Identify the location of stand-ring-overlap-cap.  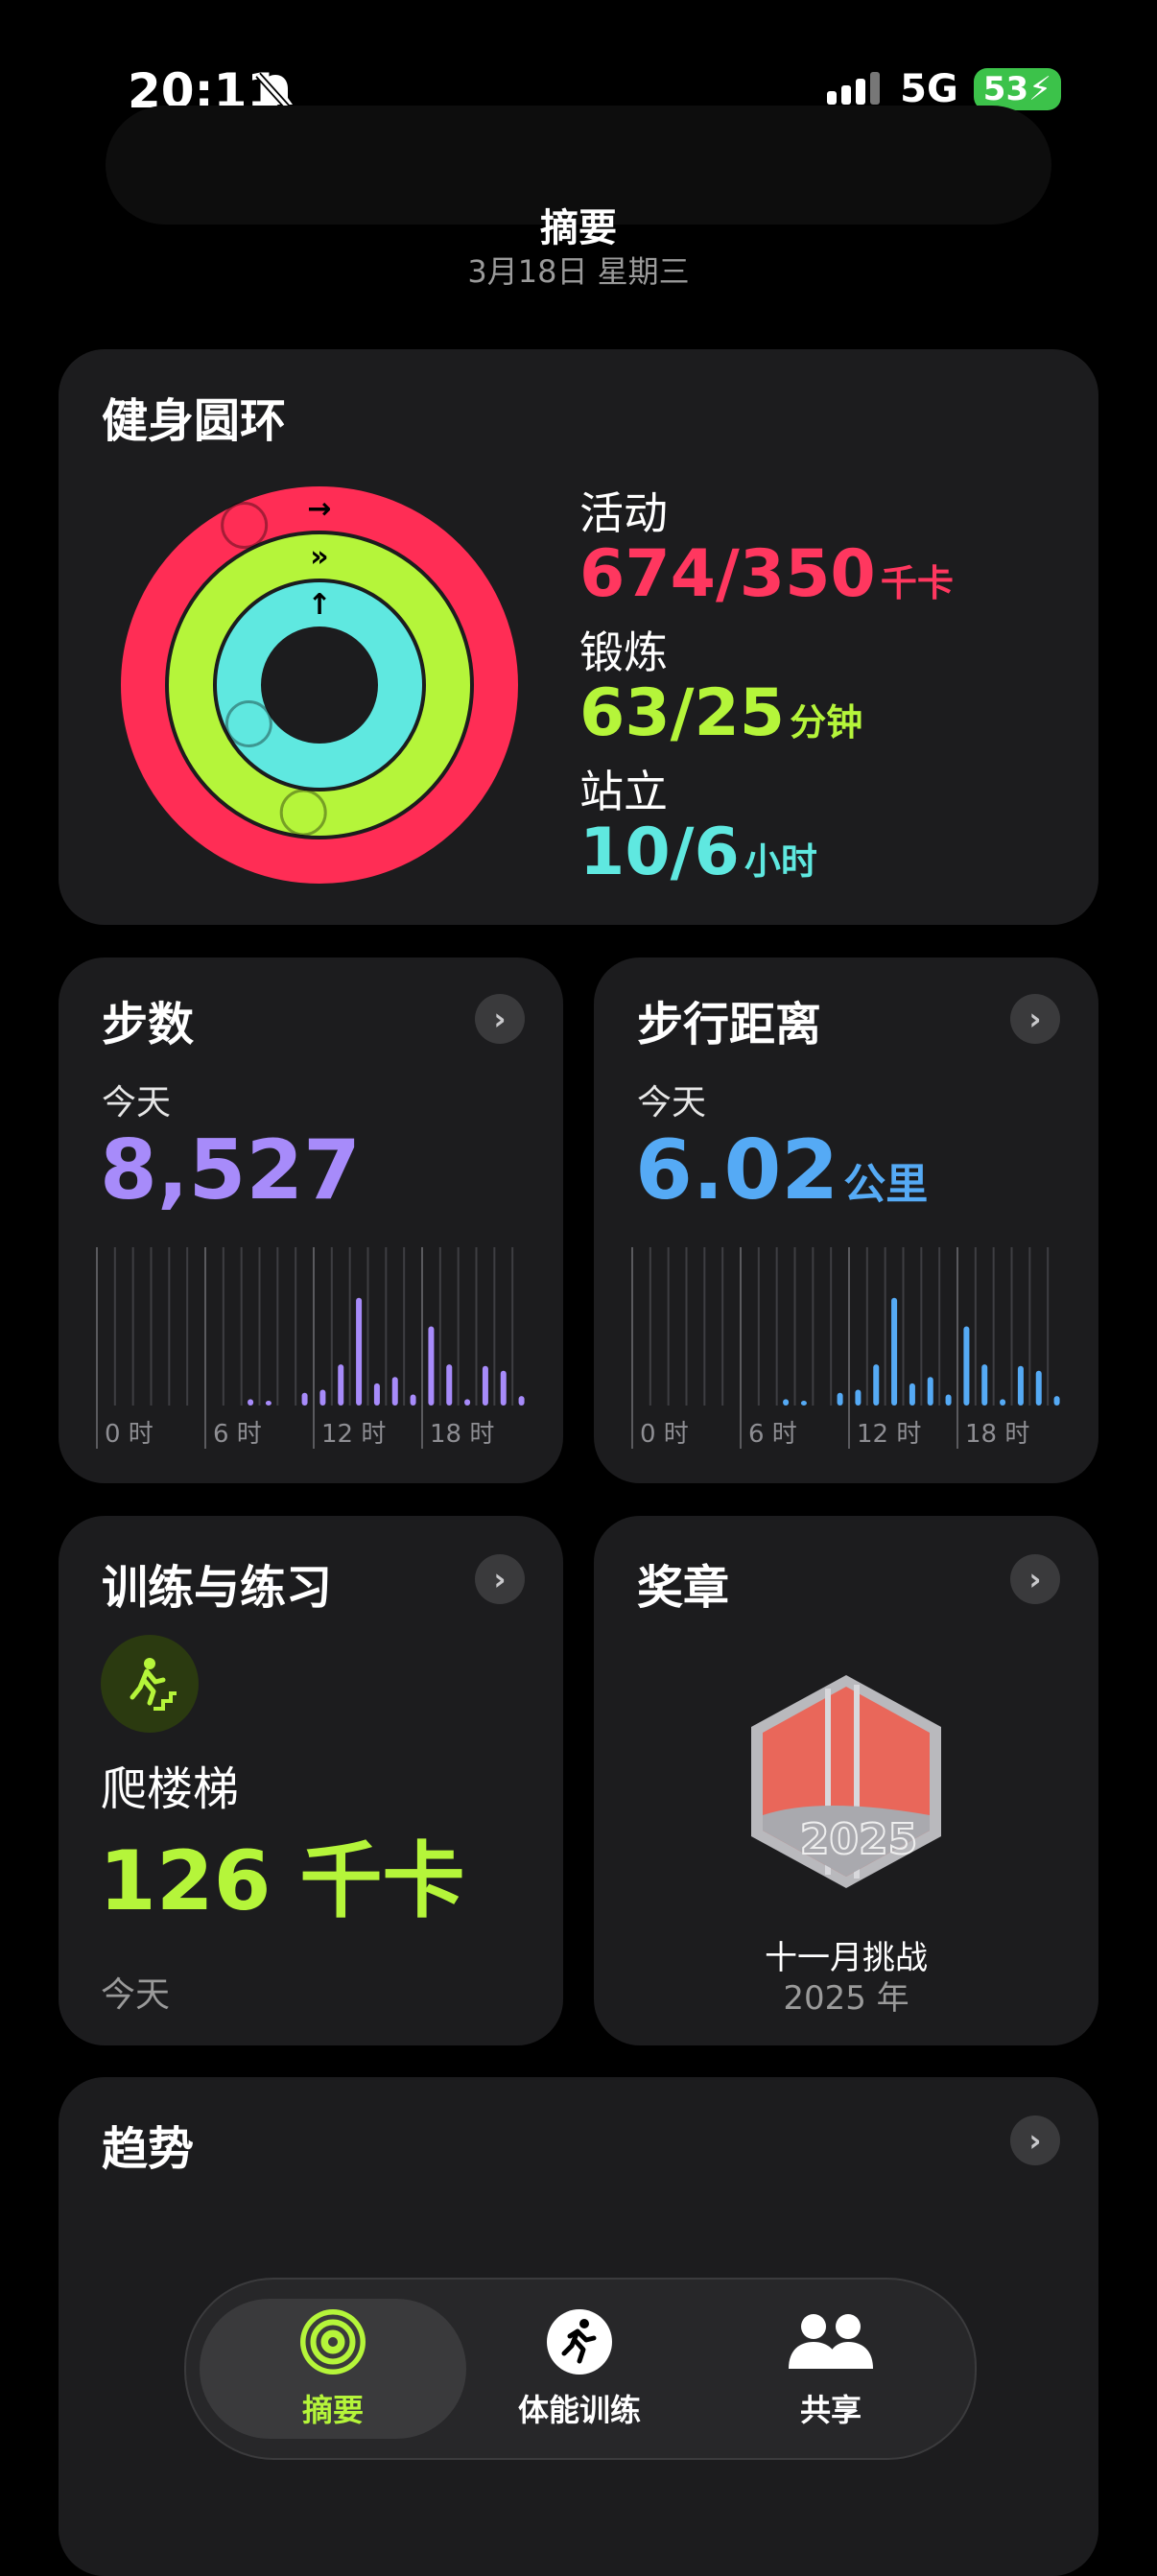
(248, 723).